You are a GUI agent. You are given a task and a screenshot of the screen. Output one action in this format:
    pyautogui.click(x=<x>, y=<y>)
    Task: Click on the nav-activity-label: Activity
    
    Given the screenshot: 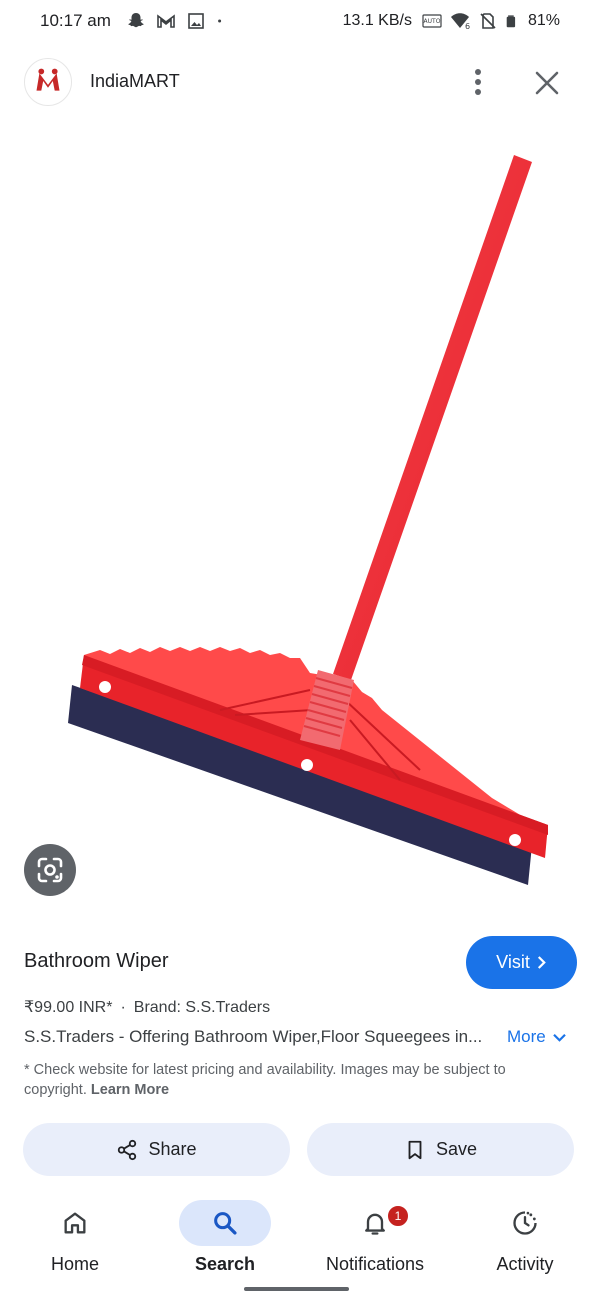 What is the action you would take?
    pyautogui.click(x=525, y=1264)
    